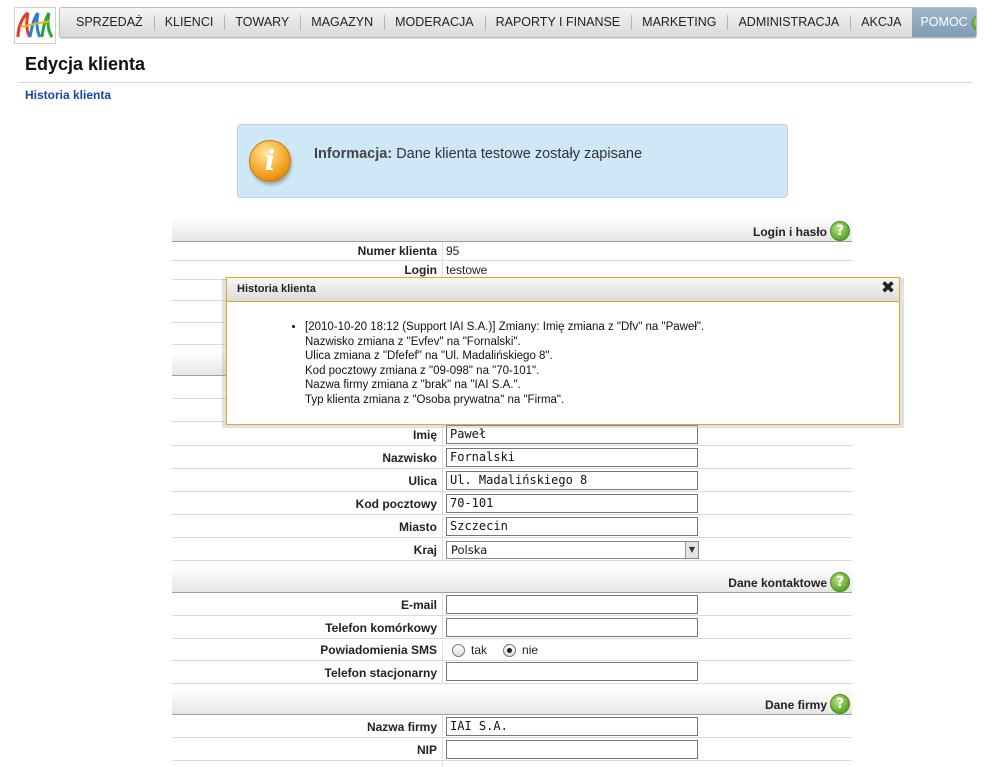 The image size is (997, 767). Describe the element at coordinates (409, 458) in the screenshot. I see `label-last-name: Nazwisko` at that location.